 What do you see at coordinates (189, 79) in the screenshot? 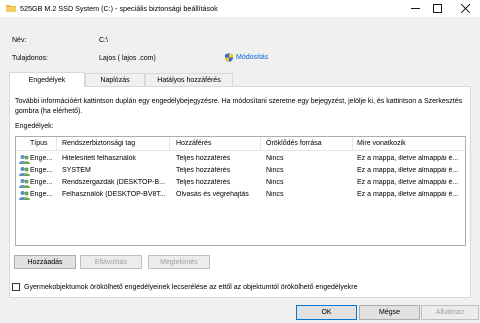
I see `tab-effective-access: Hatályos hozzáférés` at bounding box center [189, 79].